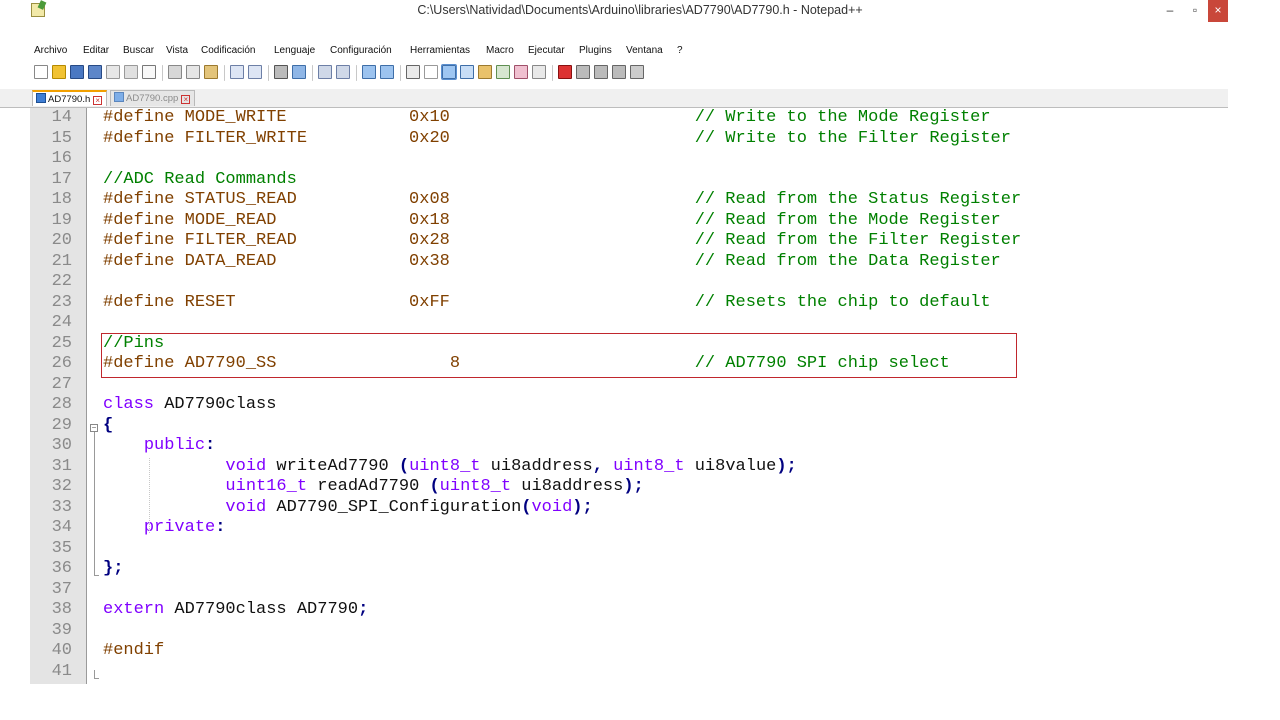 The image size is (1280, 720). Describe the element at coordinates (61, 199) in the screenshot. I see `line-number: 18` at that location.